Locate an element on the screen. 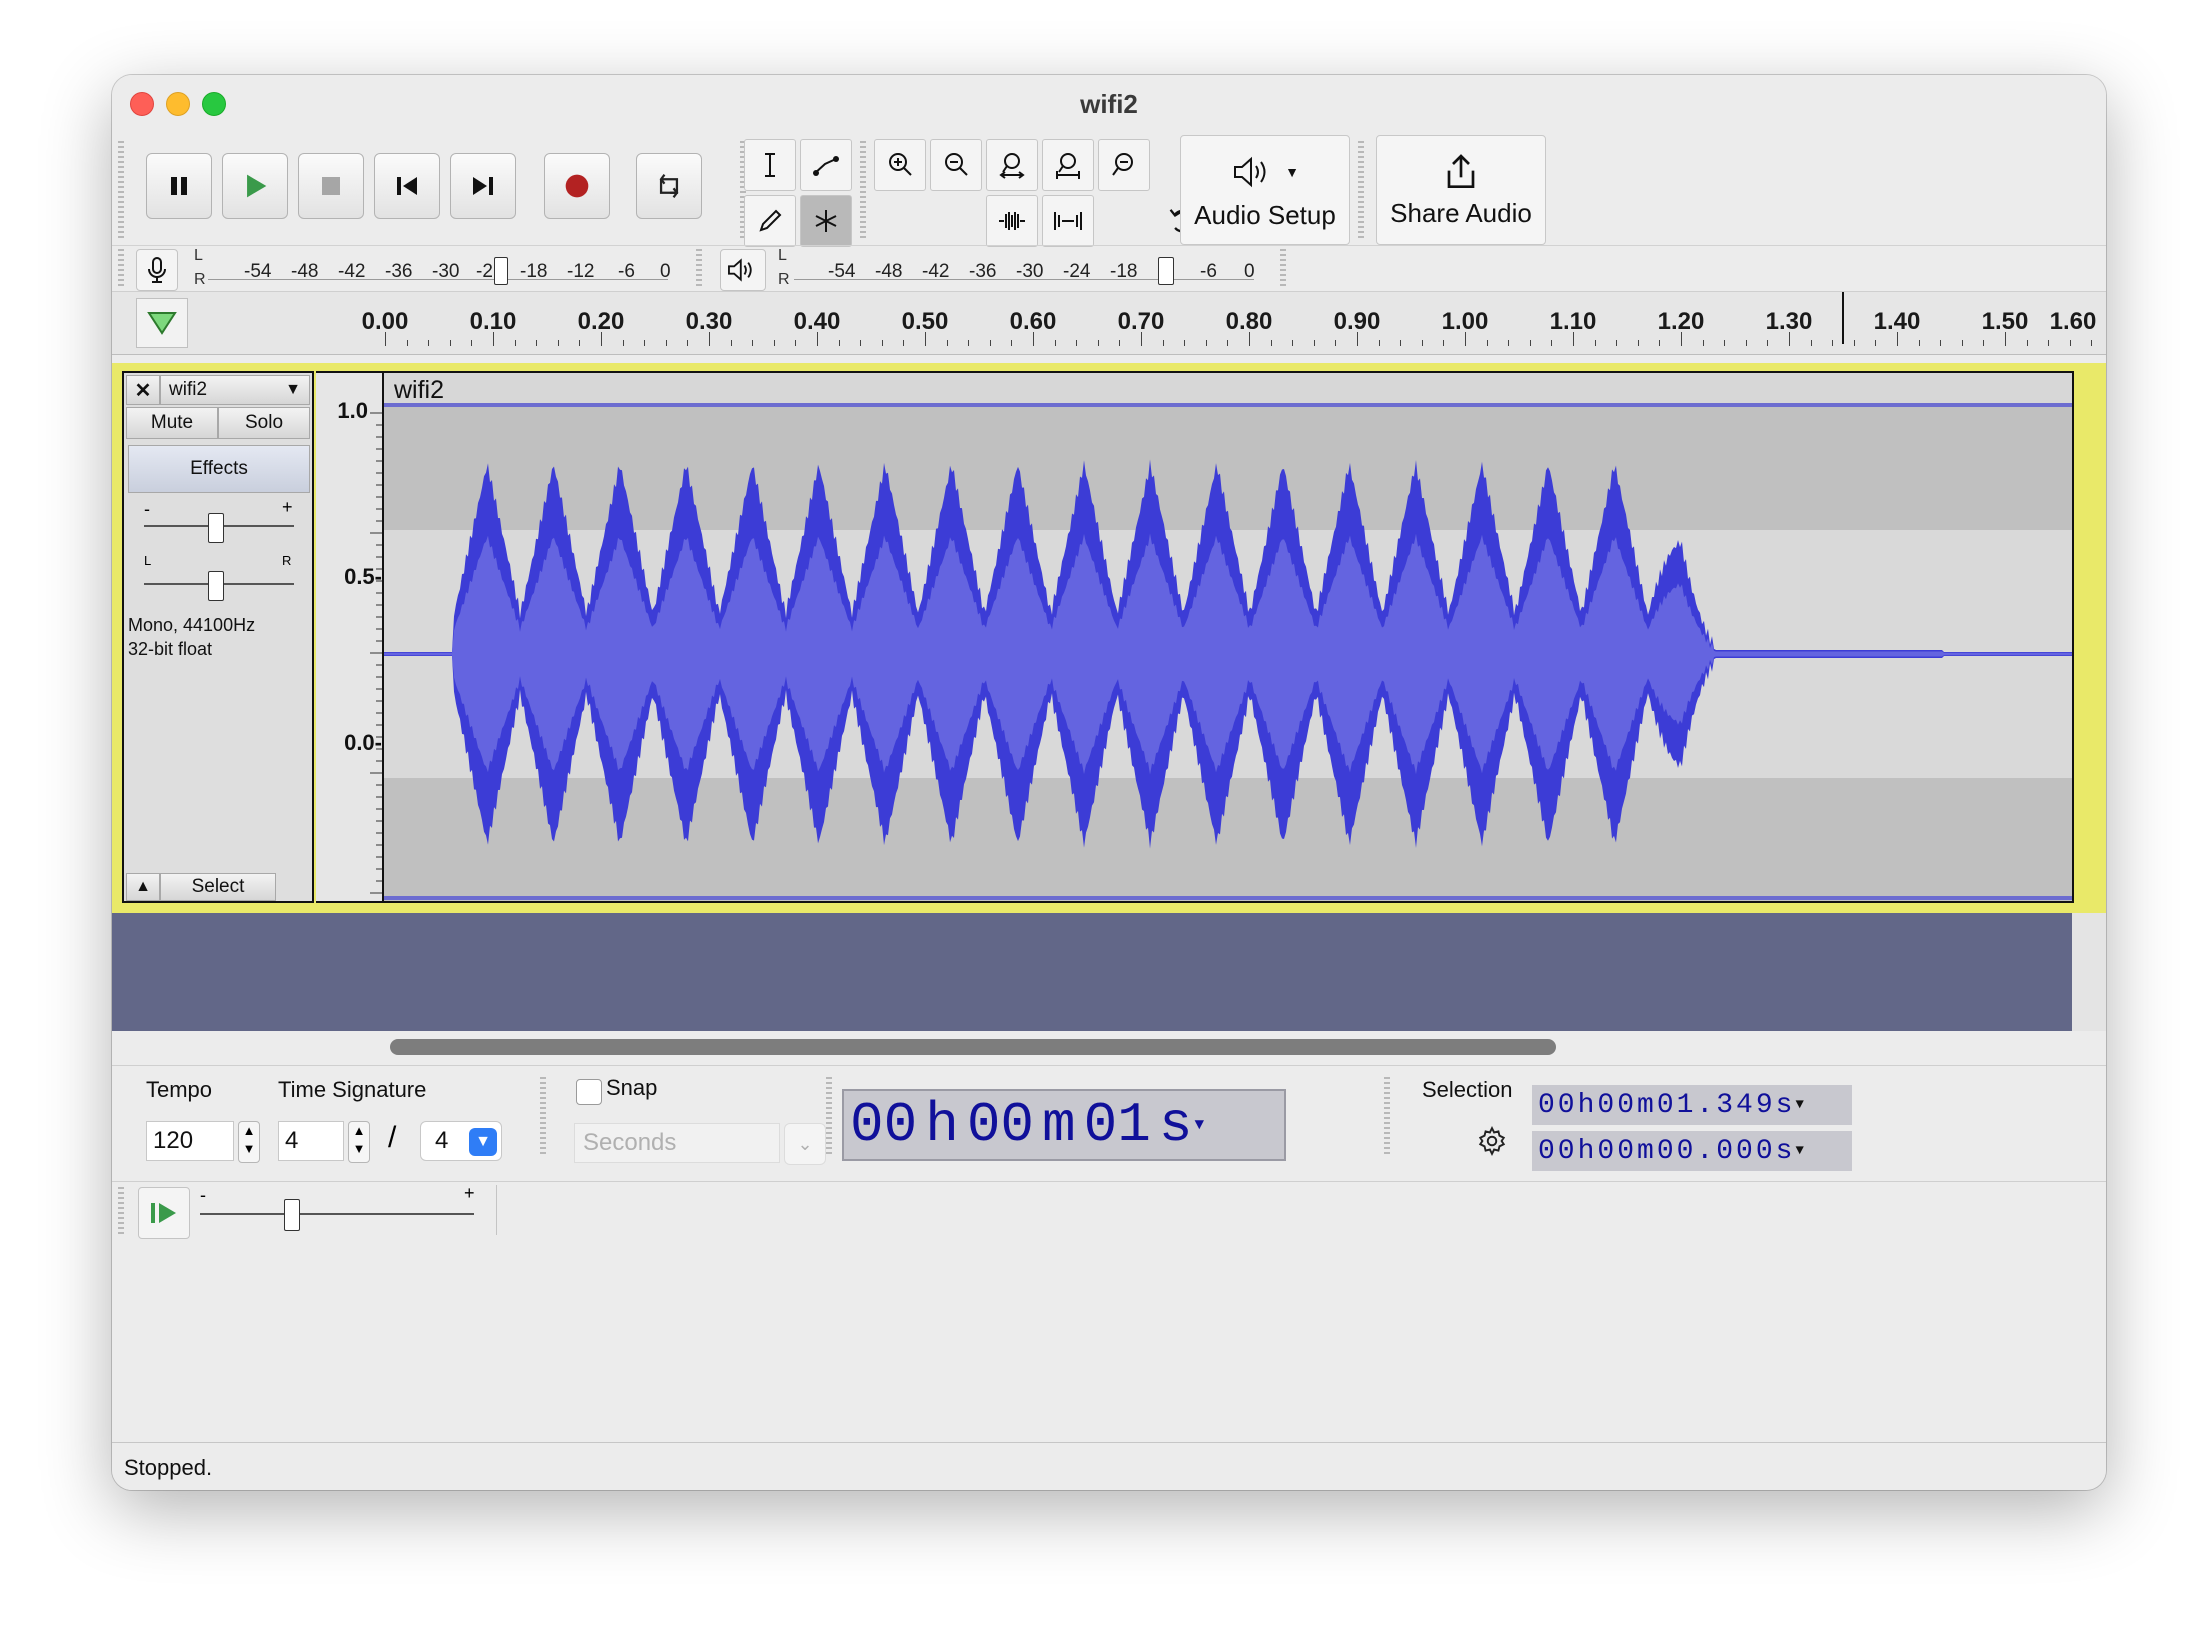  multi-tool-button is located at coordinates (826, 221).